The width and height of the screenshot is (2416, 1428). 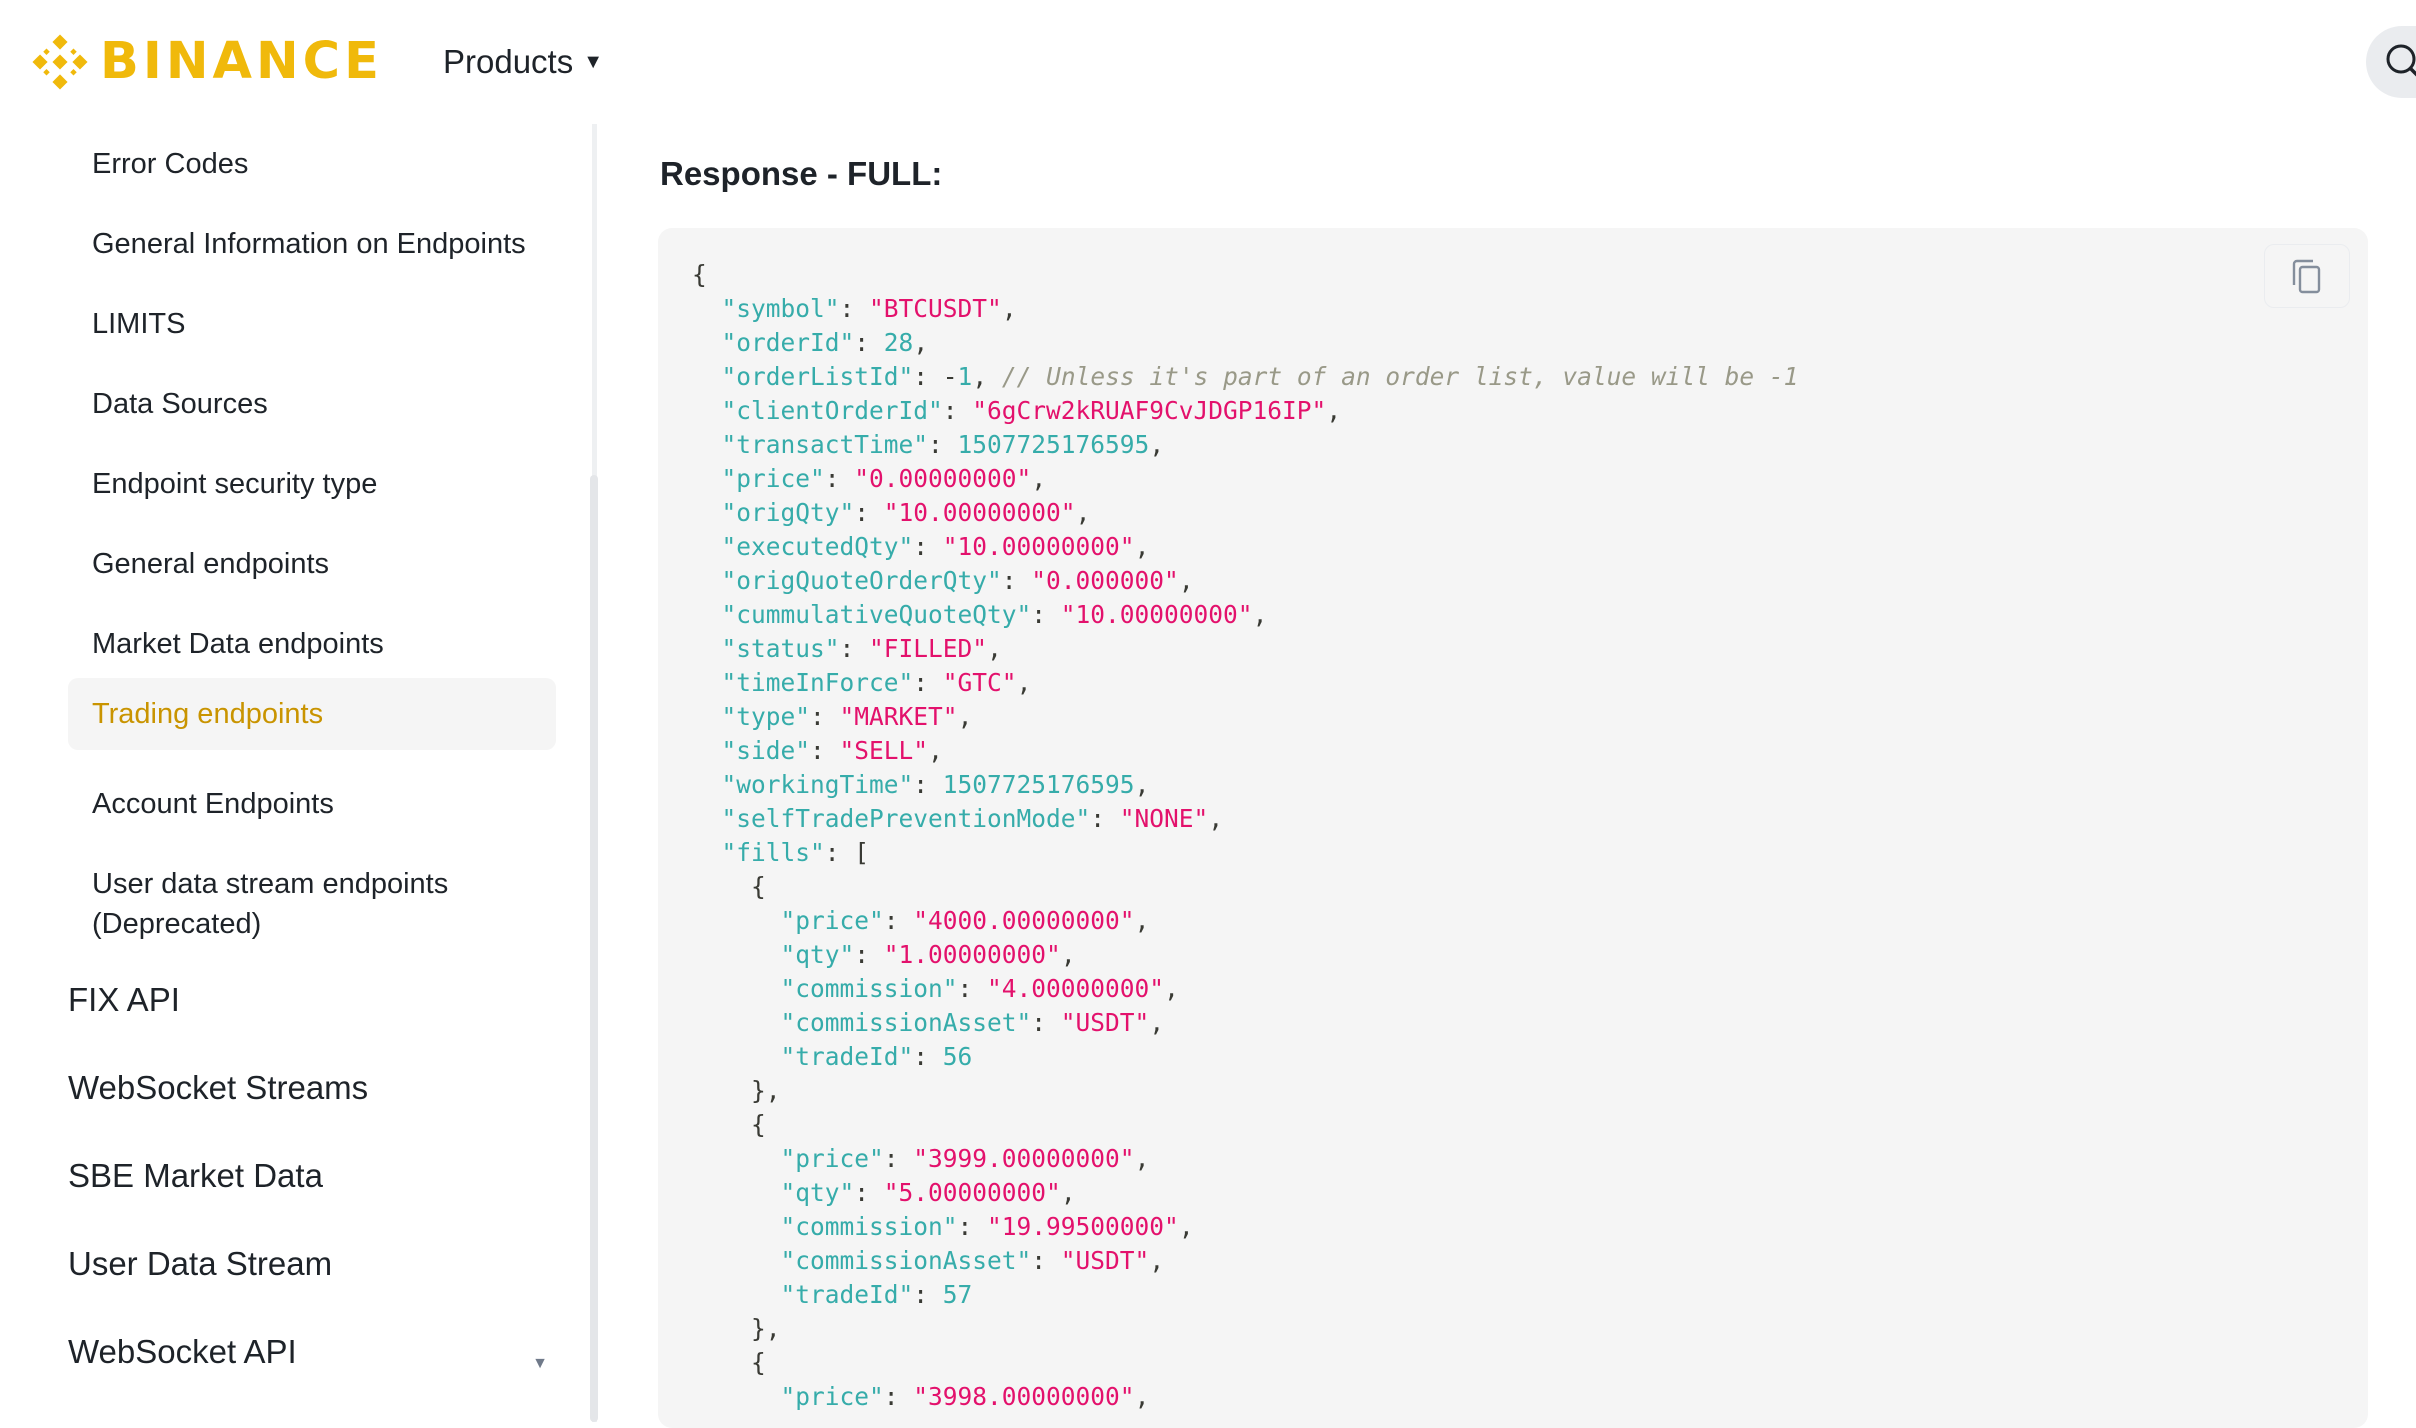 I want to click on code-token: 1507725176595, so click(x=1039, y=784).